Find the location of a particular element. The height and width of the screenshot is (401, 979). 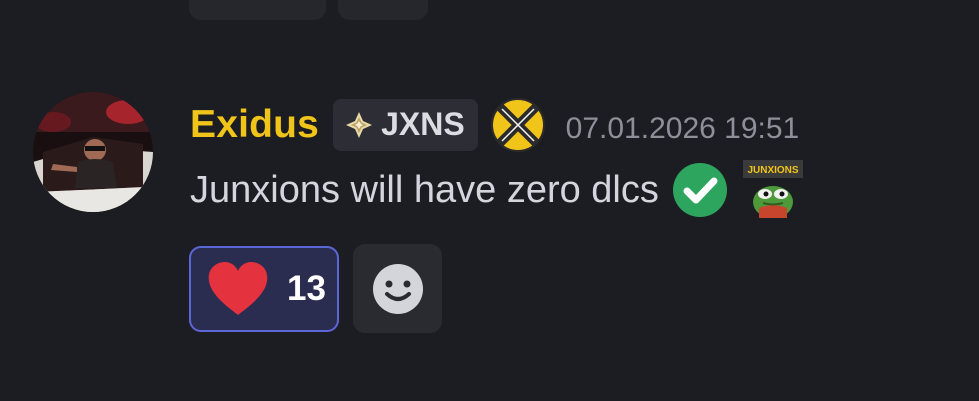

avatar is located at coordinates (93, 152).